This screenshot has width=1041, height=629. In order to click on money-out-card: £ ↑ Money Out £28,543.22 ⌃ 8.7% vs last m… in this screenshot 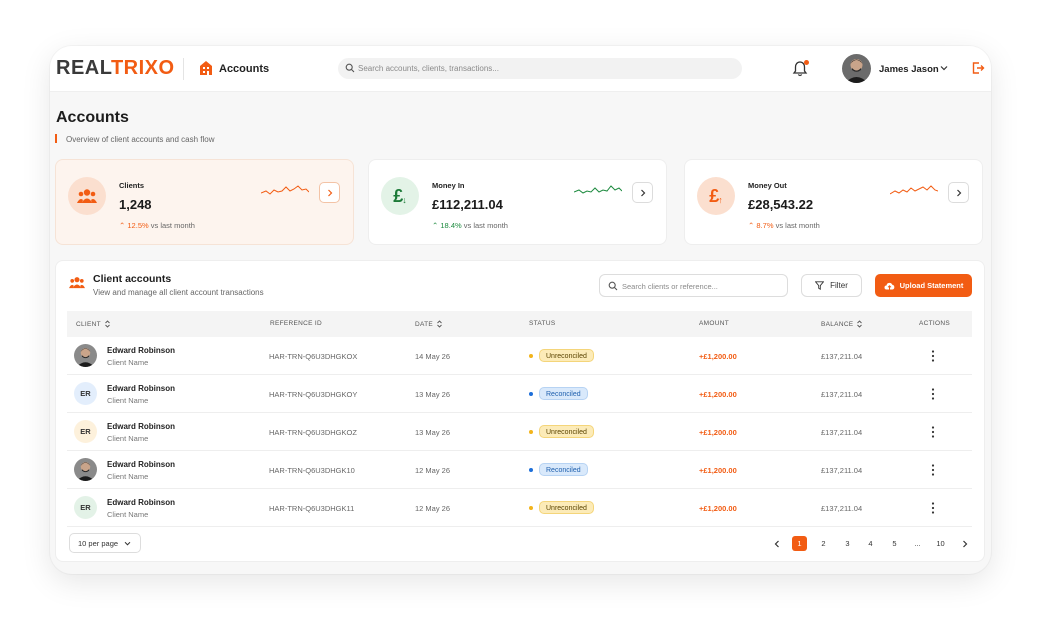, I will do `click(833, 202)`.